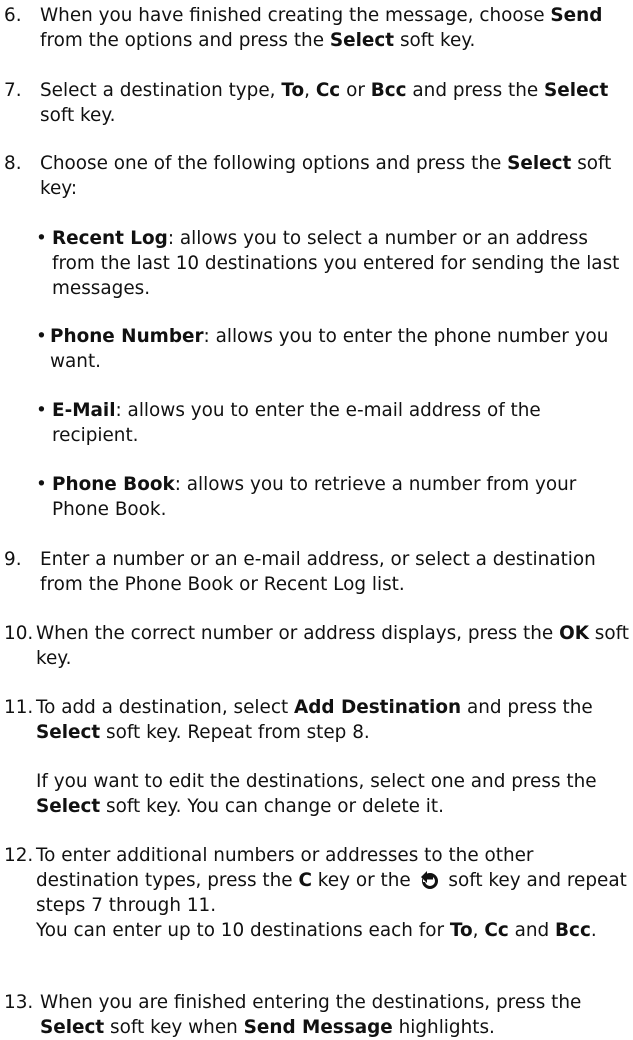 This screenshot has width=633, height=1040. Describe the element at coordinates (13, 15) in the screenshot. I see `step-number: 6.` at that location.